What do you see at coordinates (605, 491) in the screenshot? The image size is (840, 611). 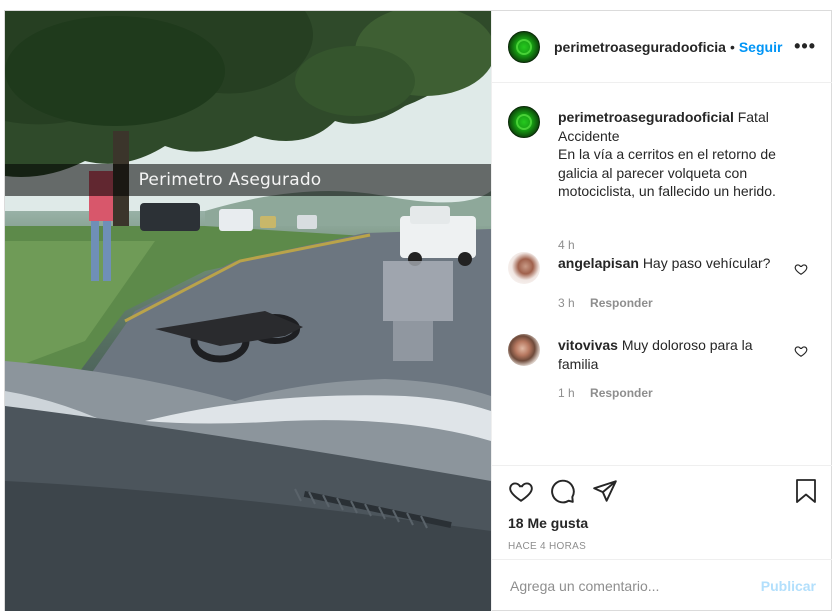 I see `share-icon` at bounding box center [605, 491].